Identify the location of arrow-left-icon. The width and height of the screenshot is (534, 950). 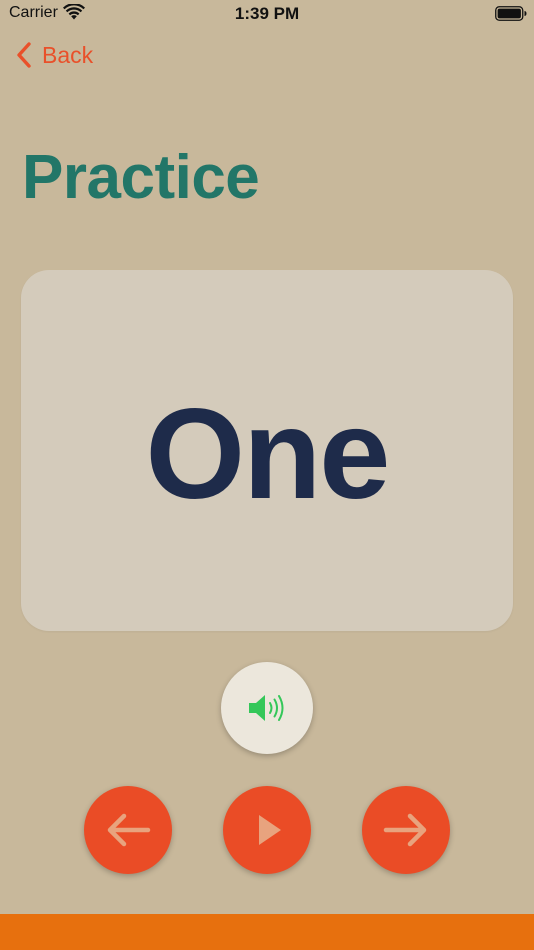
(129, 830).